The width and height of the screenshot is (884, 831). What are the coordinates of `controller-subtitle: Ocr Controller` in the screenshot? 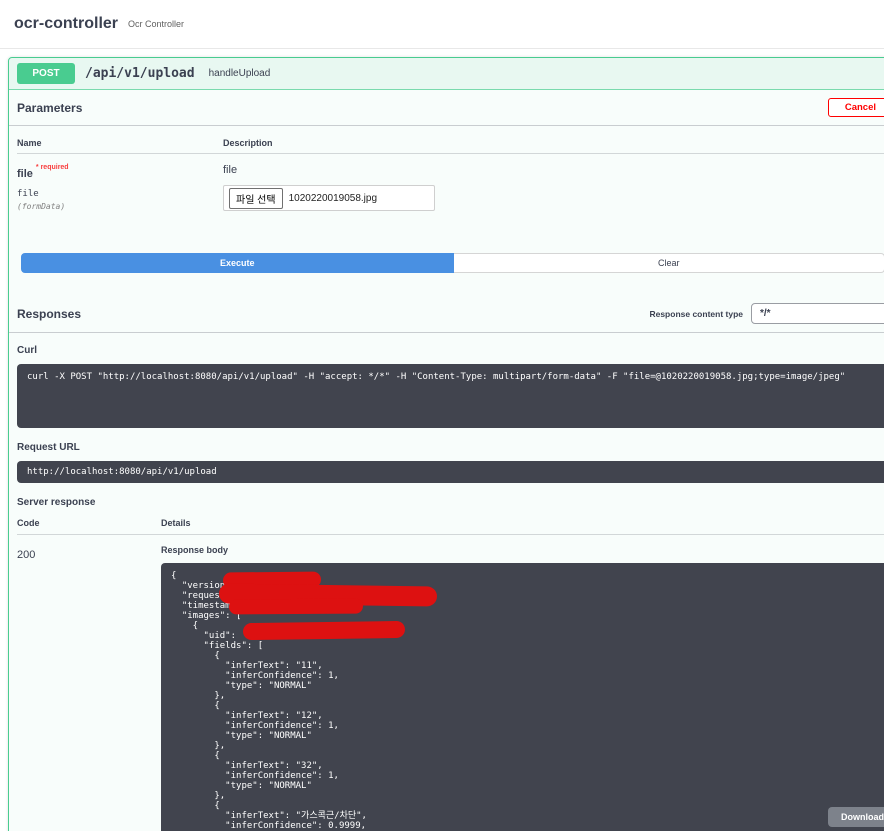 It's located at (156, 24).